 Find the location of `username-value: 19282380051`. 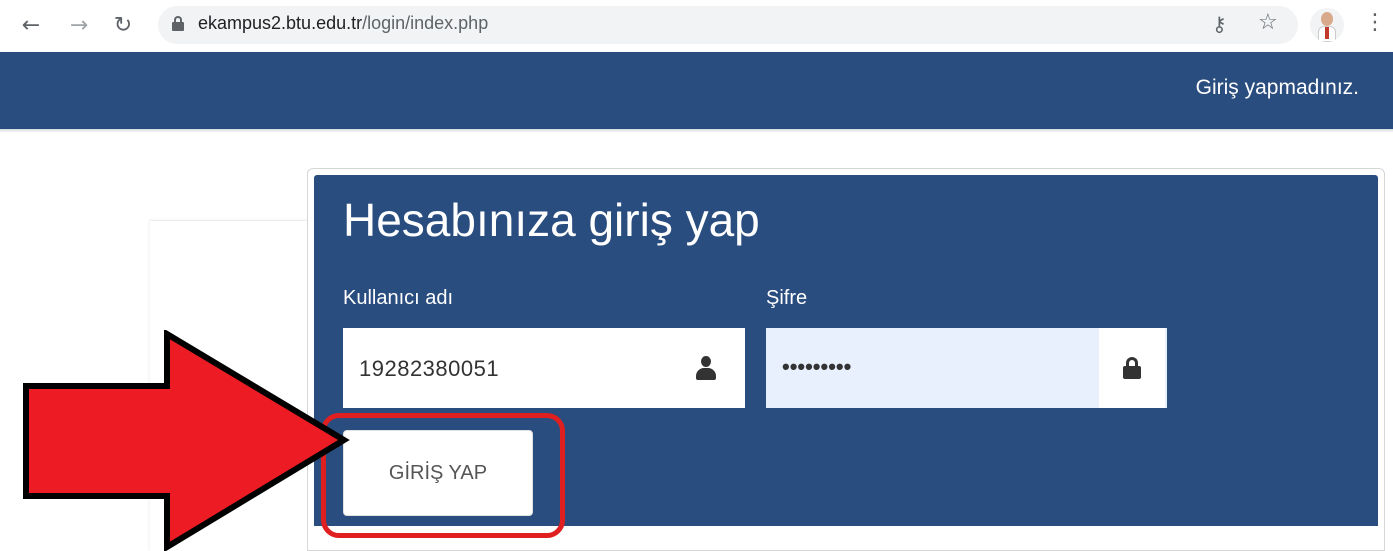

username-value: 19282380051 is located at coordinates (429, 368).